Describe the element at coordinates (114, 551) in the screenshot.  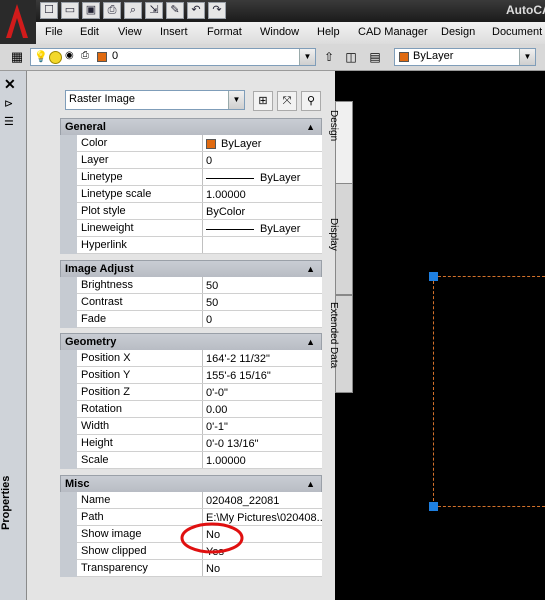
I see `property-label: Show clipped` at that location.